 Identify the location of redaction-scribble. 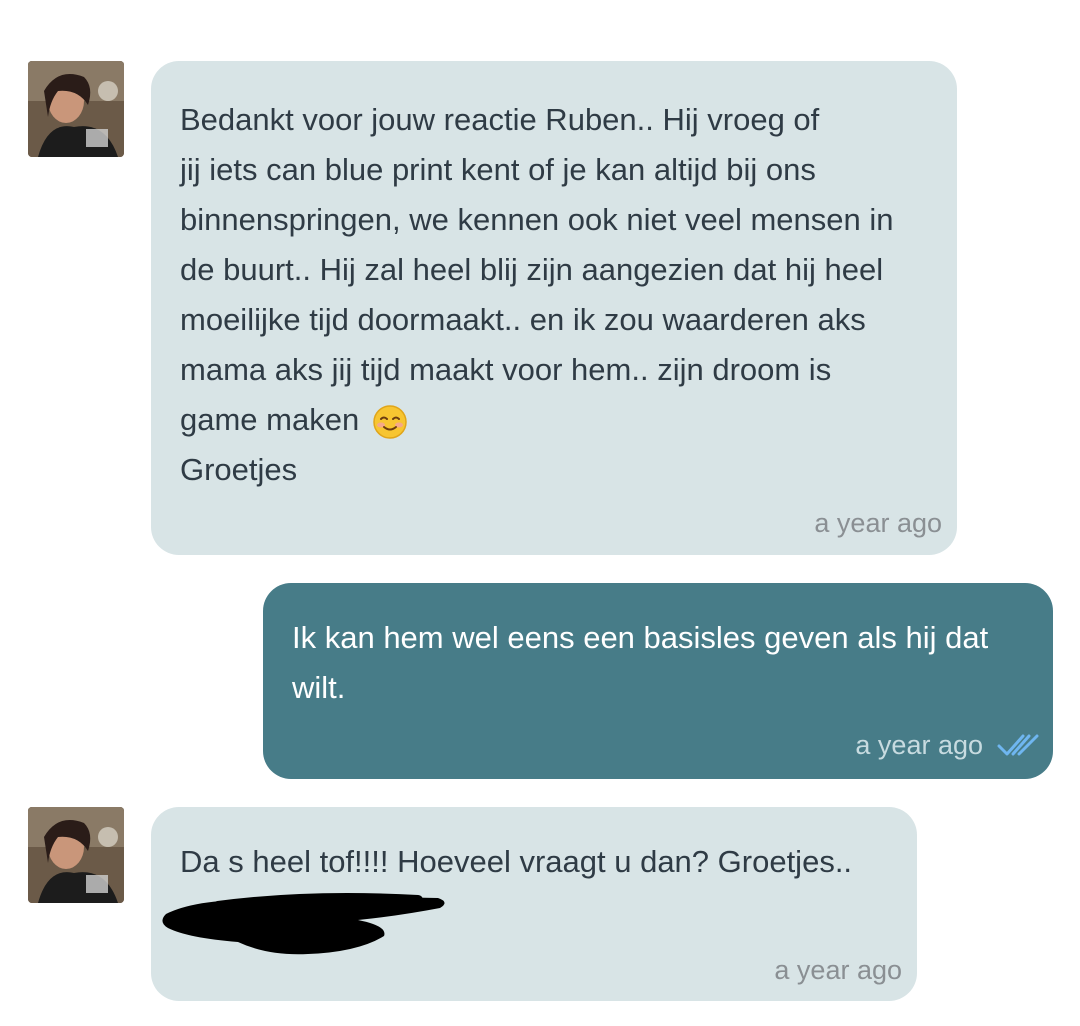
(303, 924).